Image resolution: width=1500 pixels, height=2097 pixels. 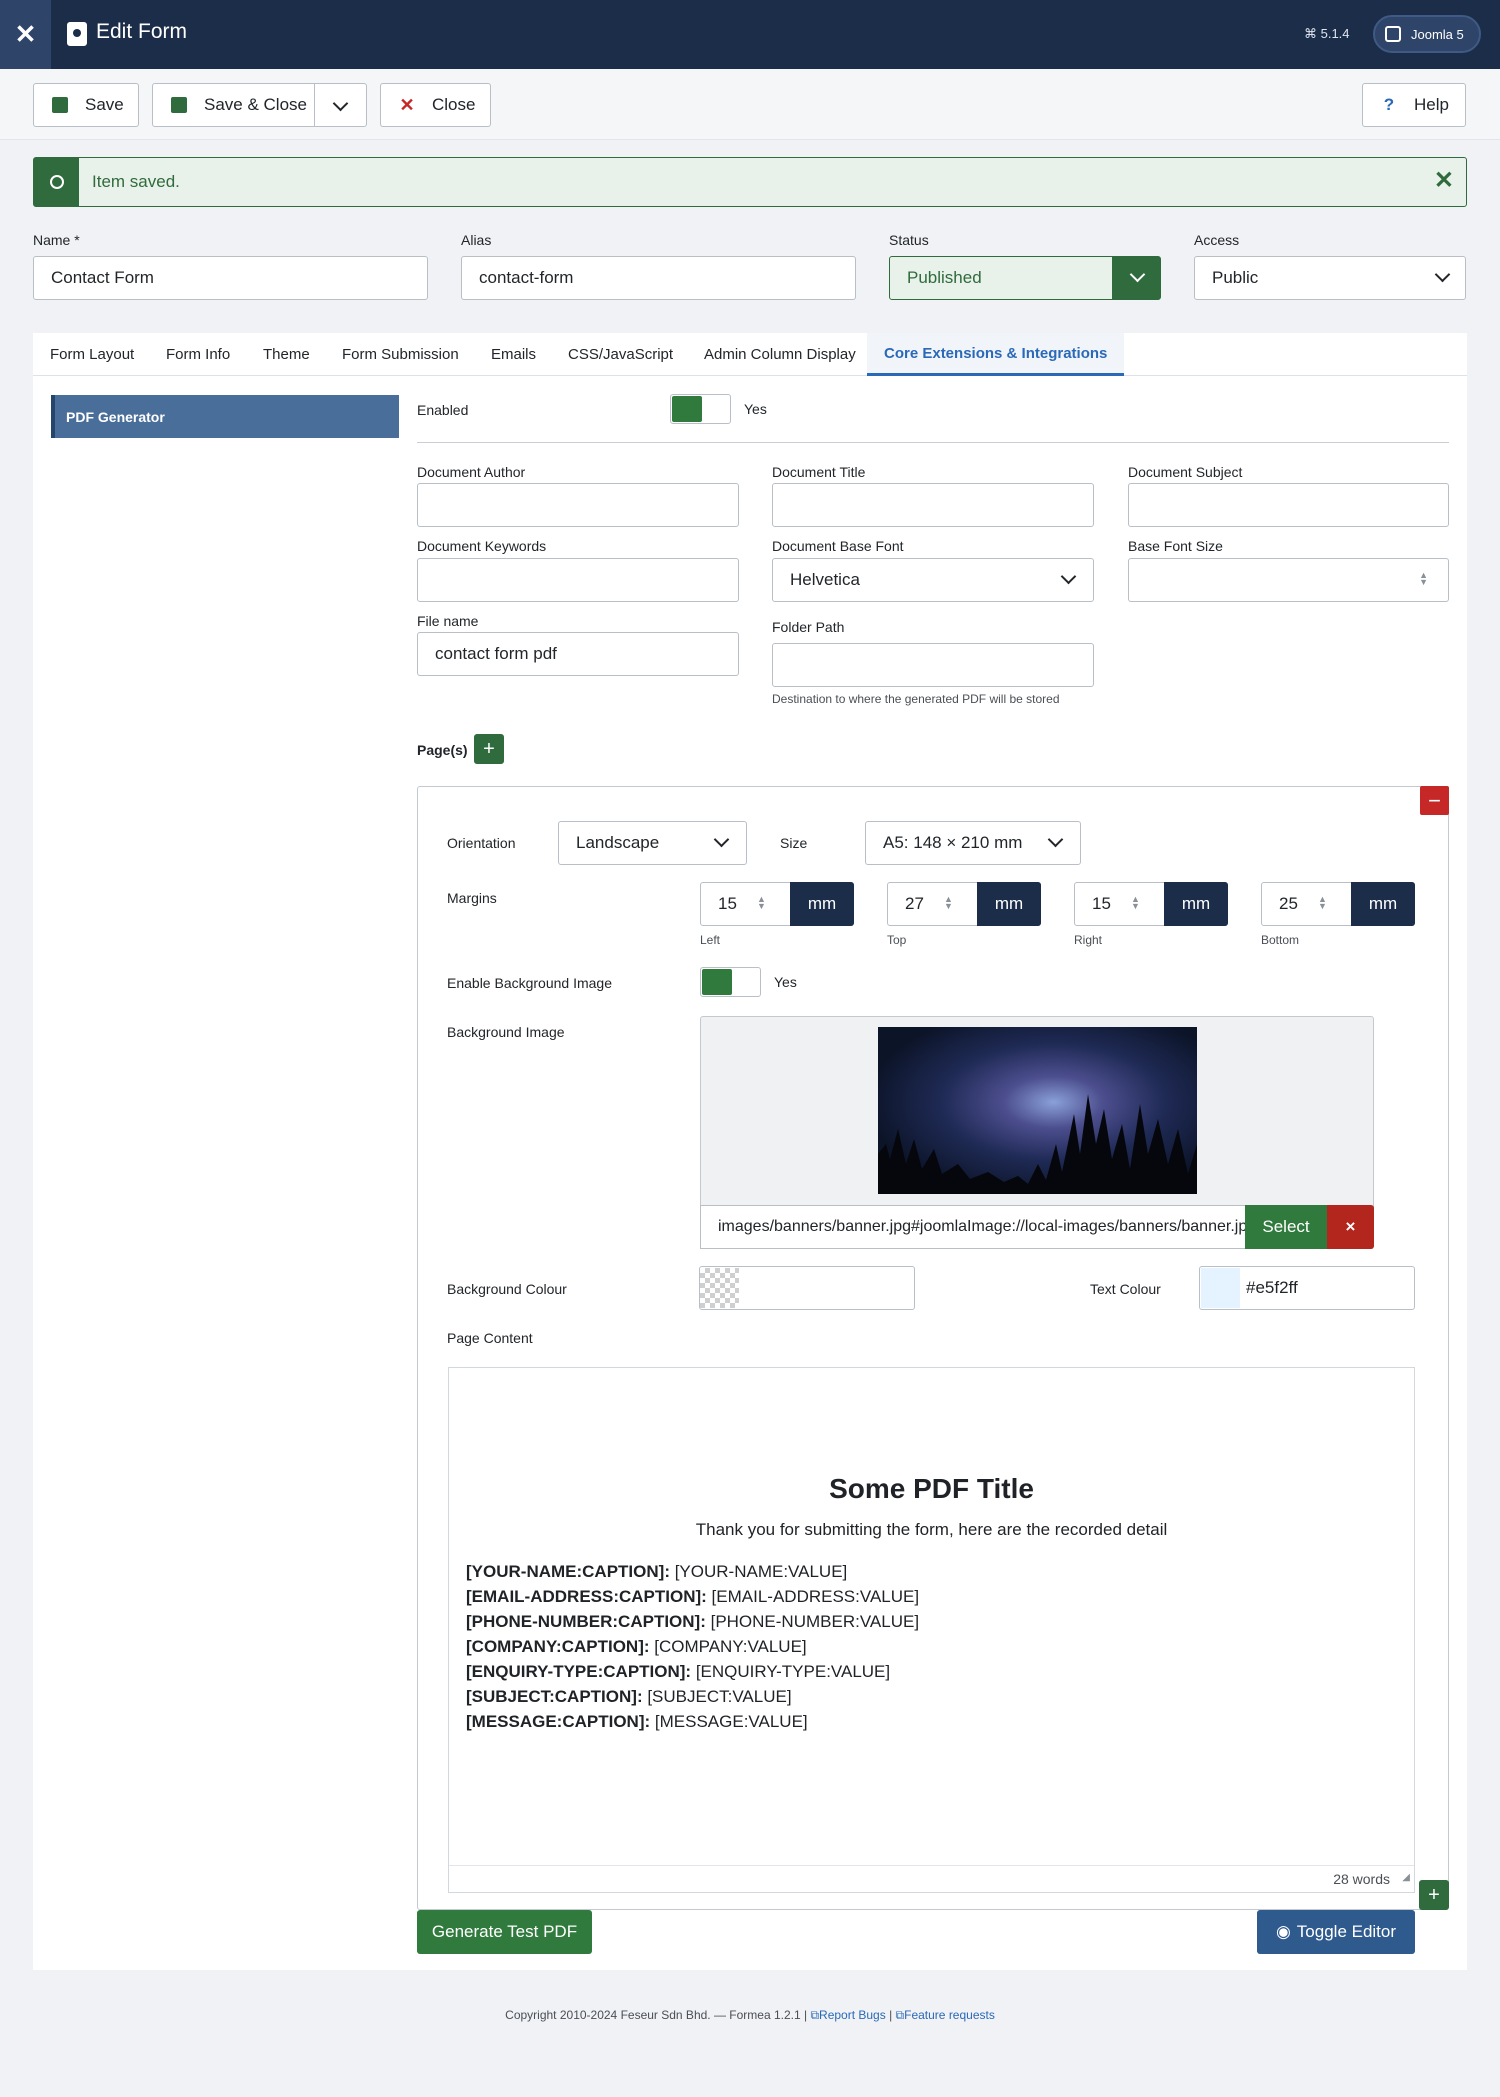 I want to click on site-link-button: Joomla 5, so click(x=1427, y=34).